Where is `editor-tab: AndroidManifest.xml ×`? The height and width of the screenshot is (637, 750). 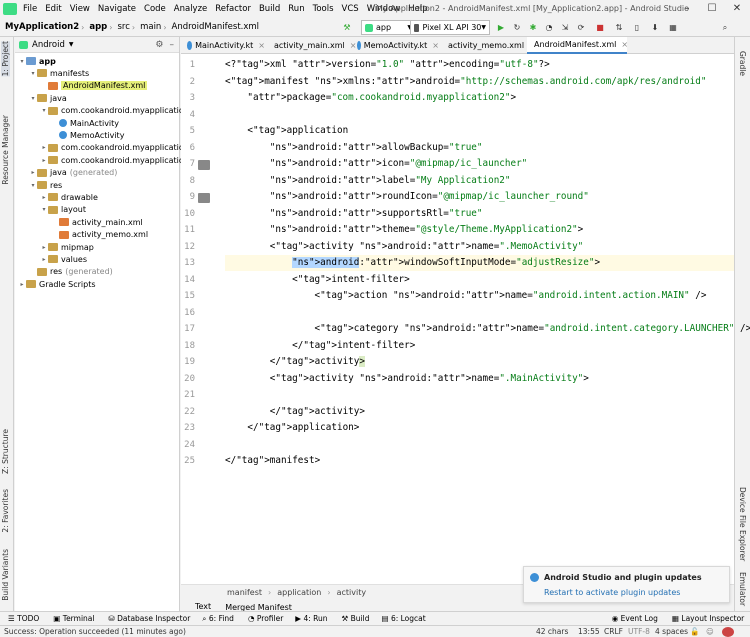 editor-tab: AndroidManifest.xml × is located at coordinates (577, 45).